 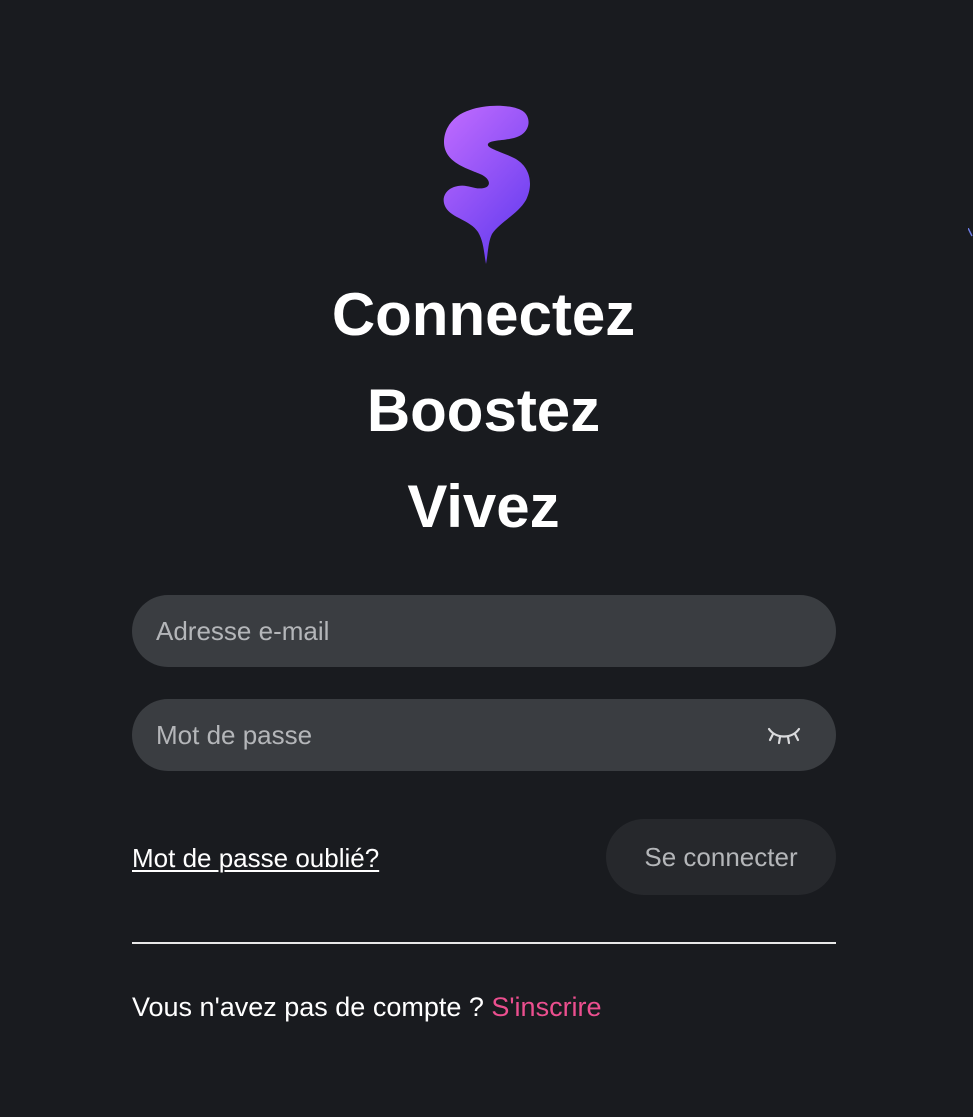 What do you see at coordinates (483, 314) in the screenshot?
I see `slogan-line-1: Connectez` at bounding box center [483, 314].